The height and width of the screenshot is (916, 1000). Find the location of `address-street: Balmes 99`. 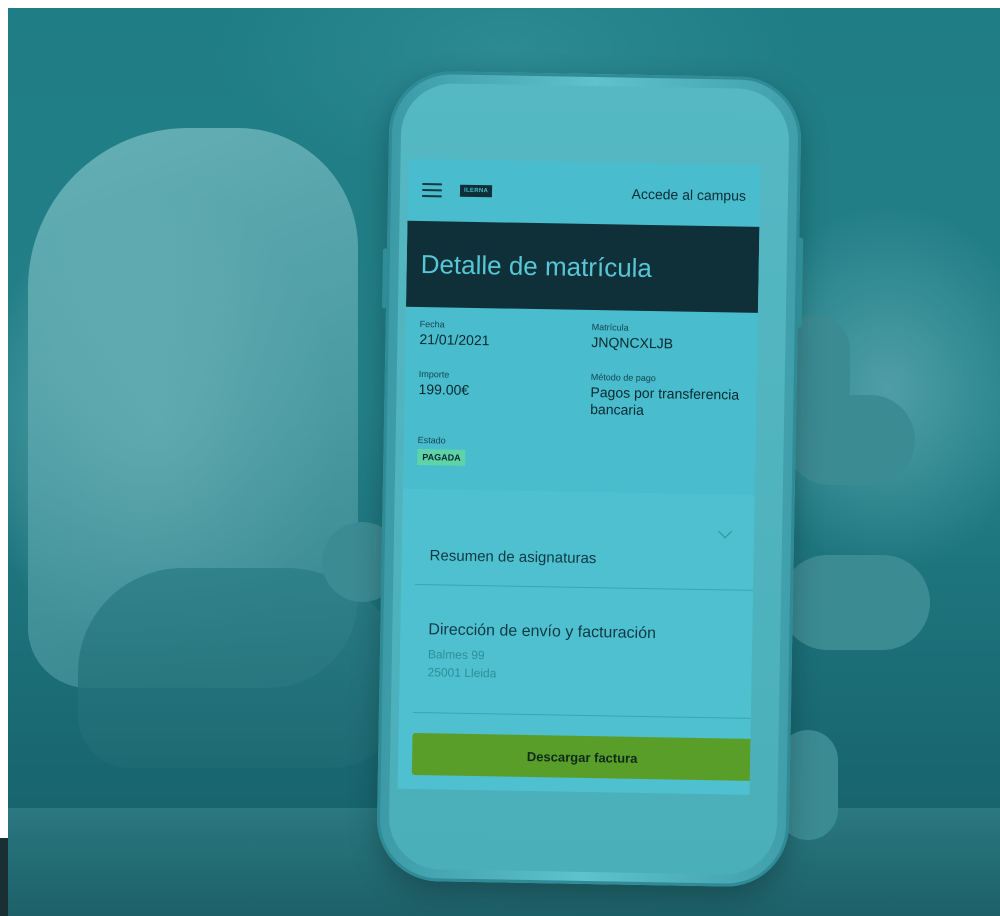

address-street: Balmes 99 is located at coordinates (456, 655).